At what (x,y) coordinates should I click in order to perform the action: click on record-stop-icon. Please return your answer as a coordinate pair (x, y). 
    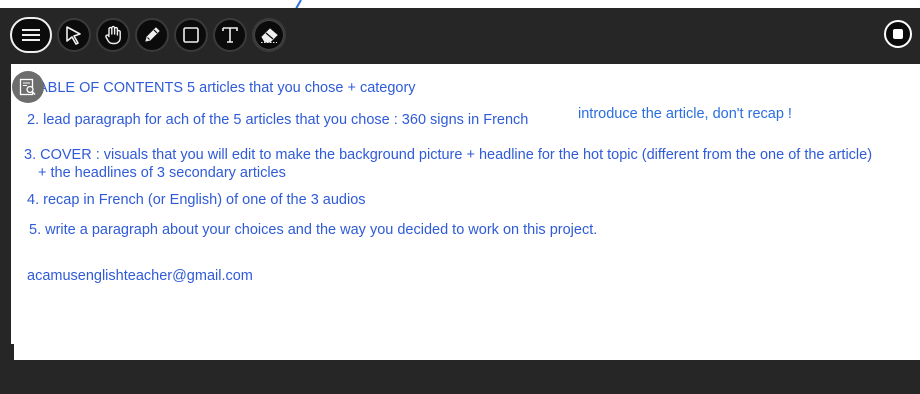
    Looking at the image, I should click on (898, 34).